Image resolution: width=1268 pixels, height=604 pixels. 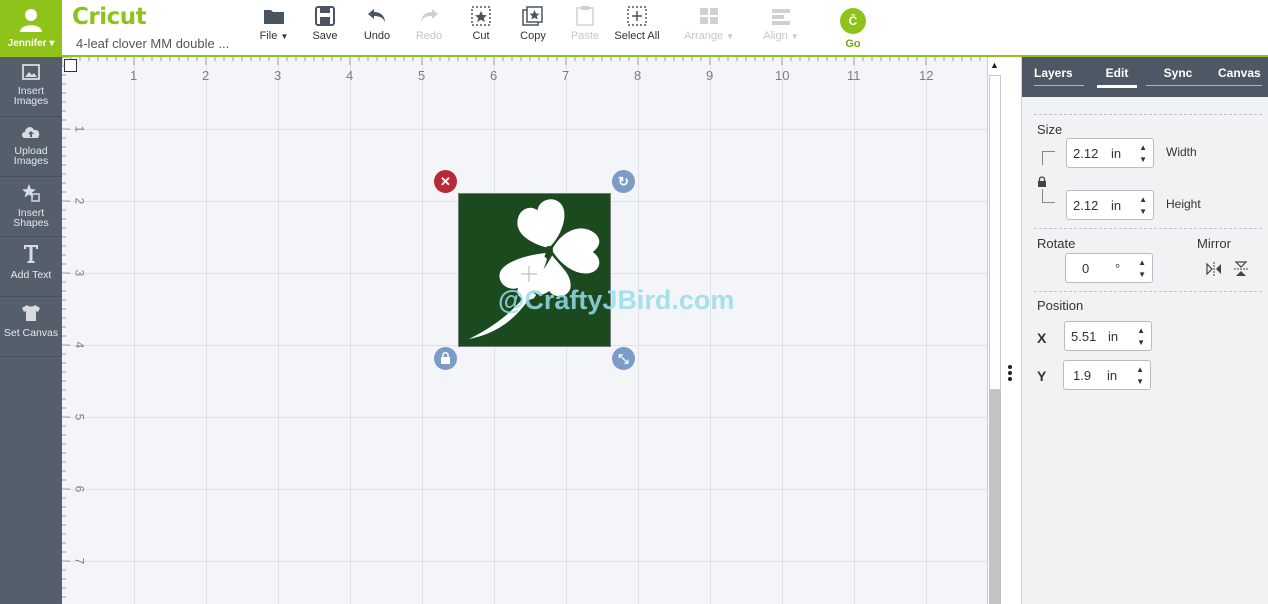 I want to click on ruler-number: 10, so click(x=782, y=75).